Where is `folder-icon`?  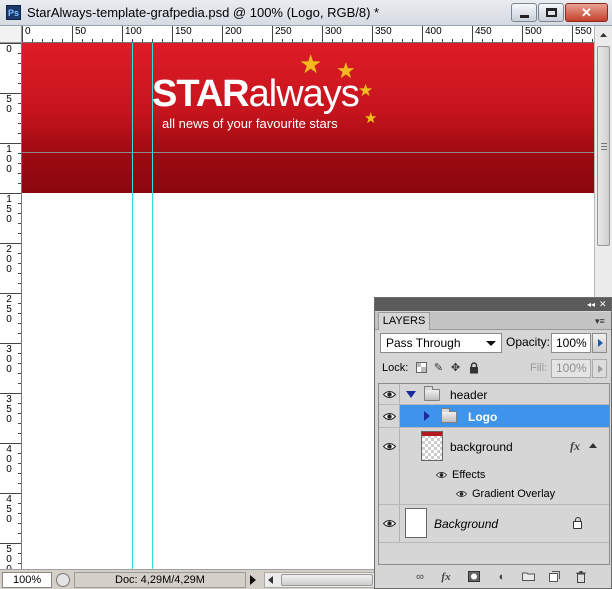
folder-icon is located at coordinates (449, 415).